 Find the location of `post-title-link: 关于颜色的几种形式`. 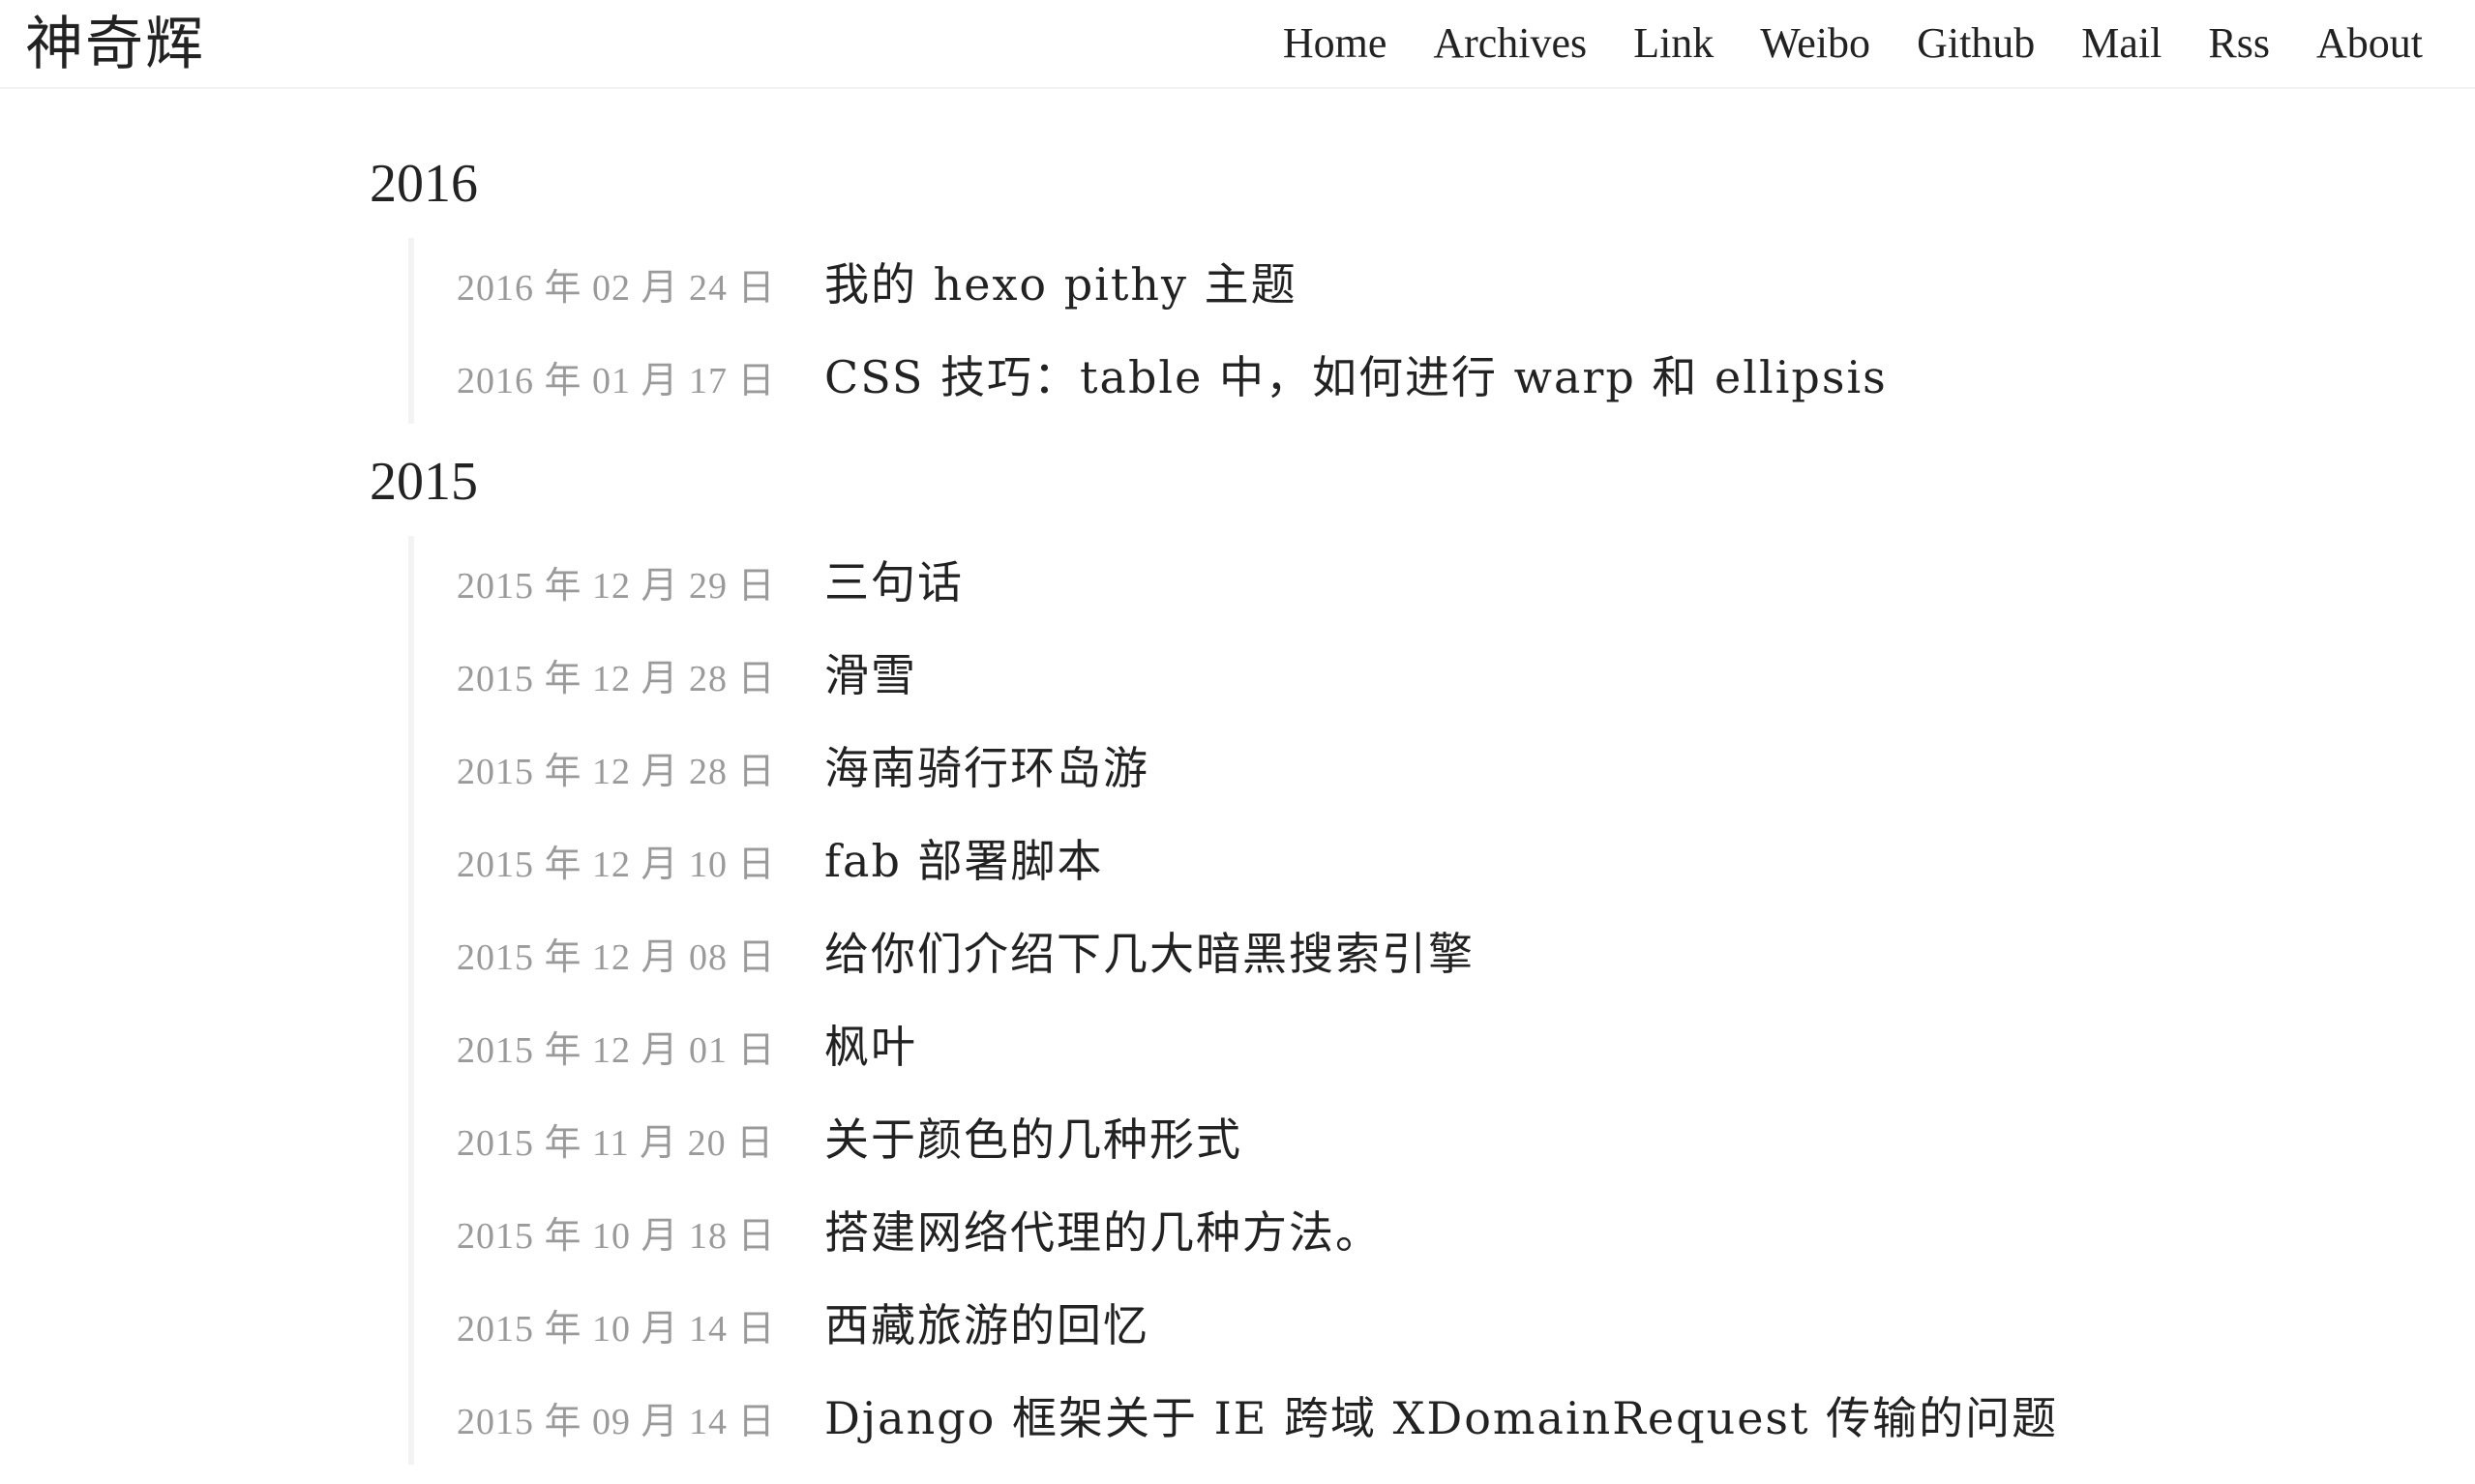

post-title-link: 关于颜色的几种形式 is located at coordinates (1033, 1139).